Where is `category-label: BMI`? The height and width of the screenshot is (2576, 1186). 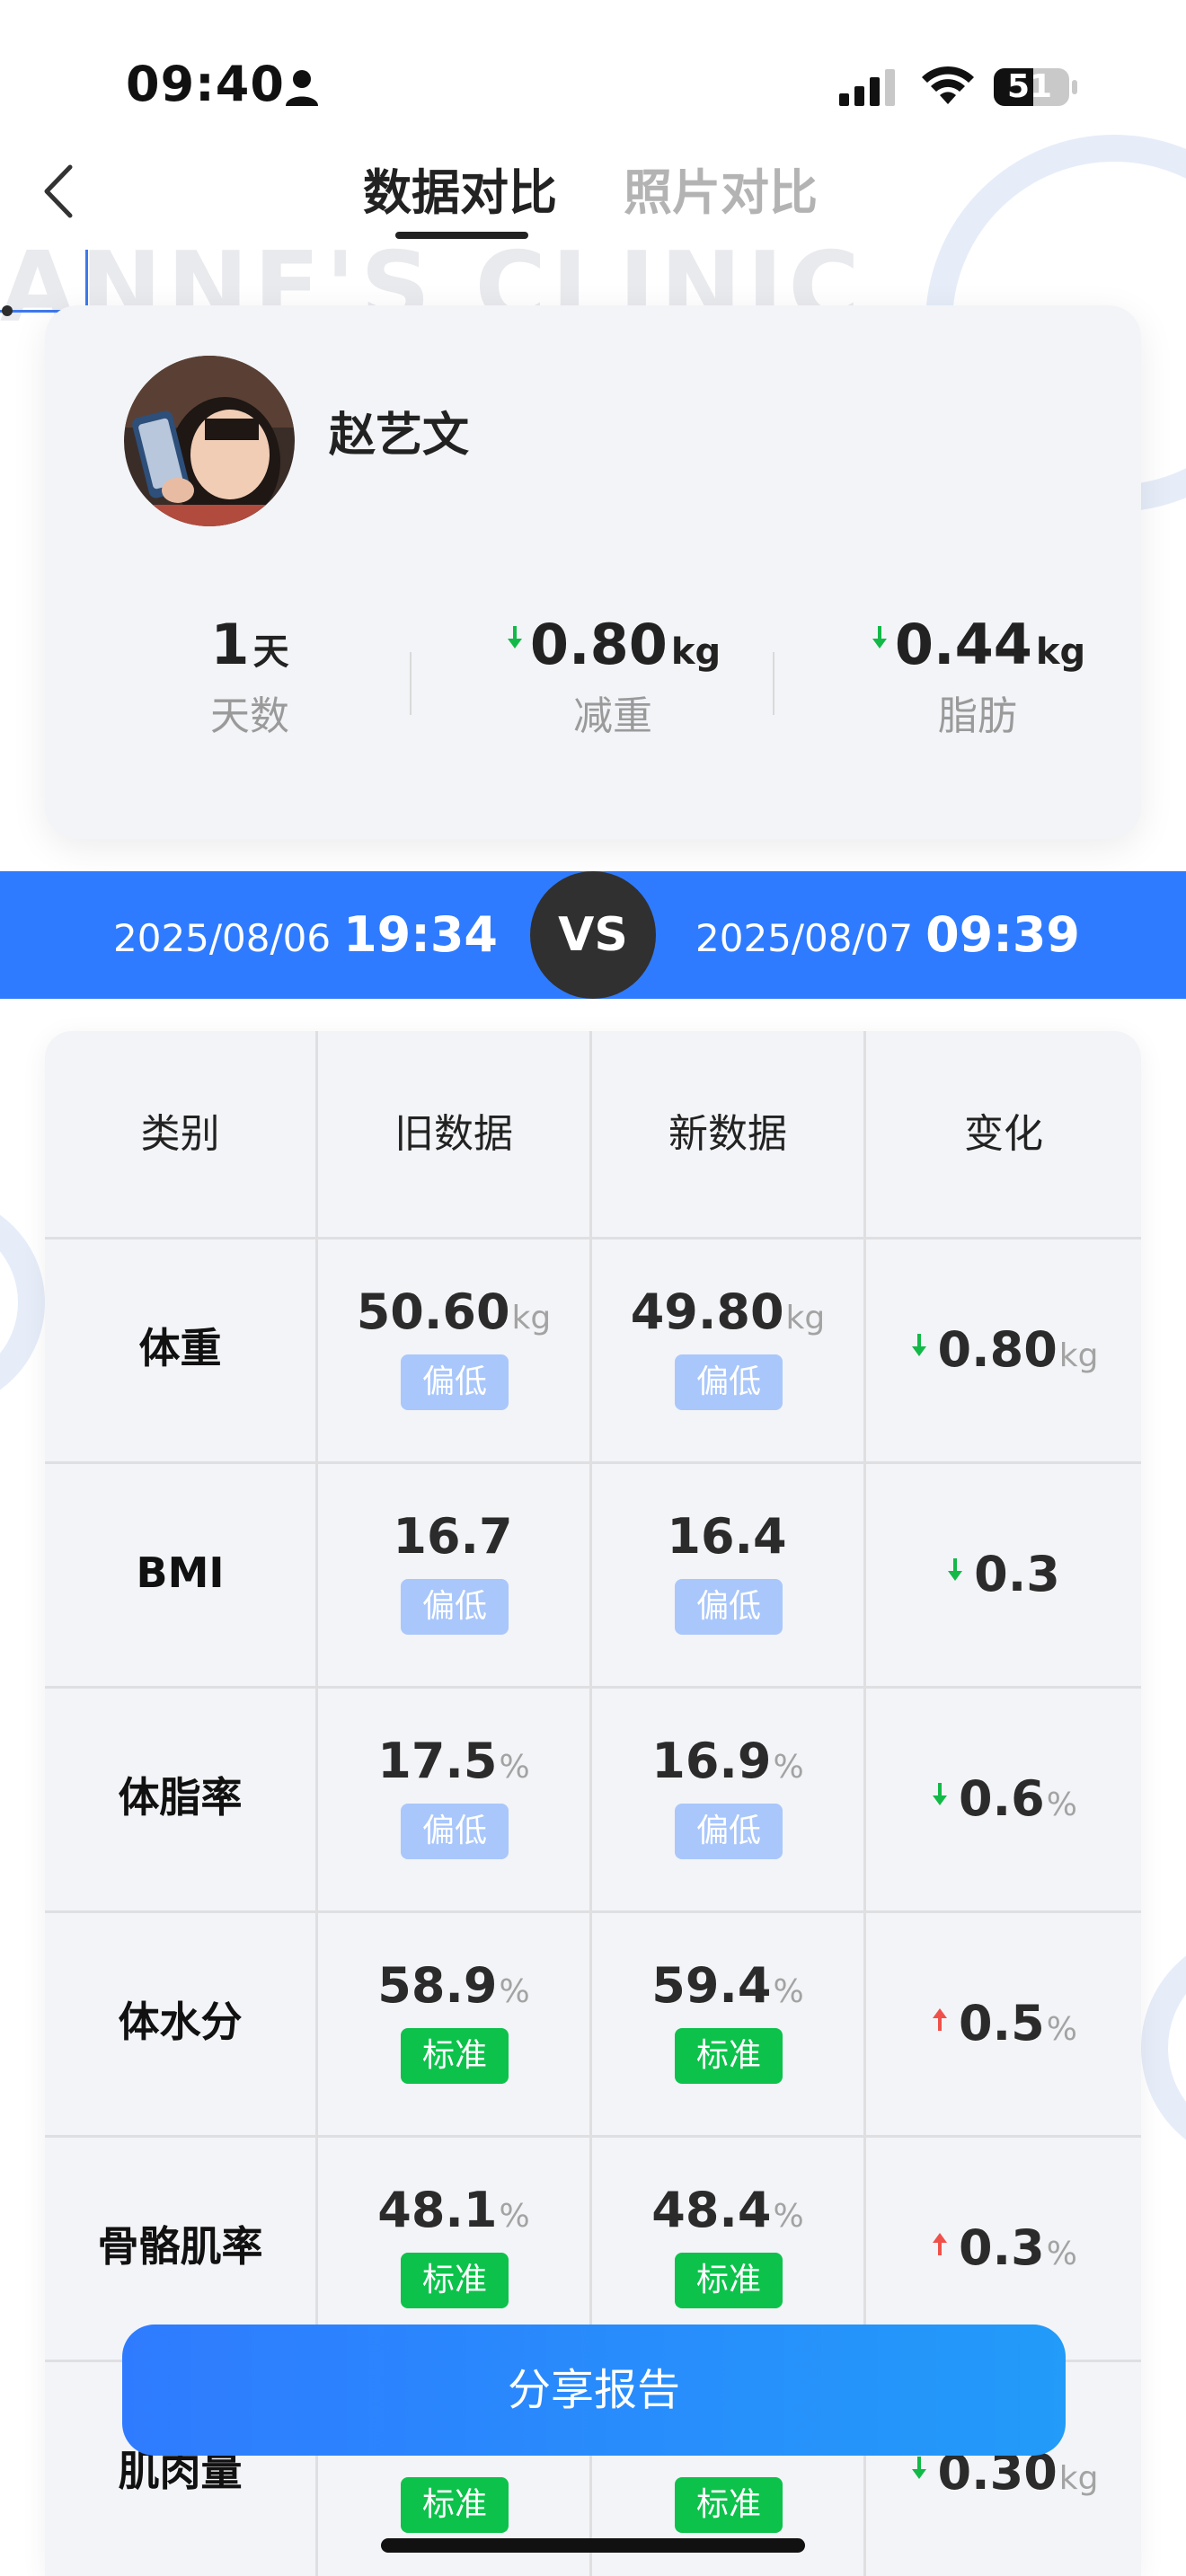
category-label: BMI is located at coordinates (180, 1572).